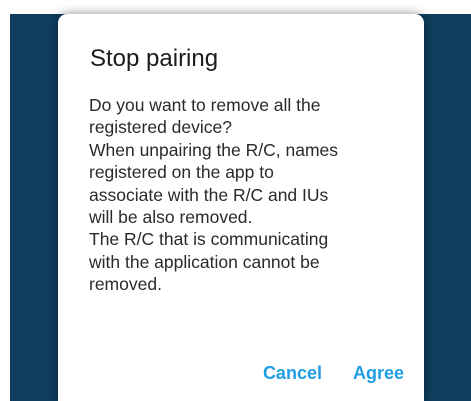 The height and width of the screenshot is (401, 471). What do you see at coordinates (378, 373) in the screenshot?
I see `agree-button: Agree` at bounding box center [378, 373].